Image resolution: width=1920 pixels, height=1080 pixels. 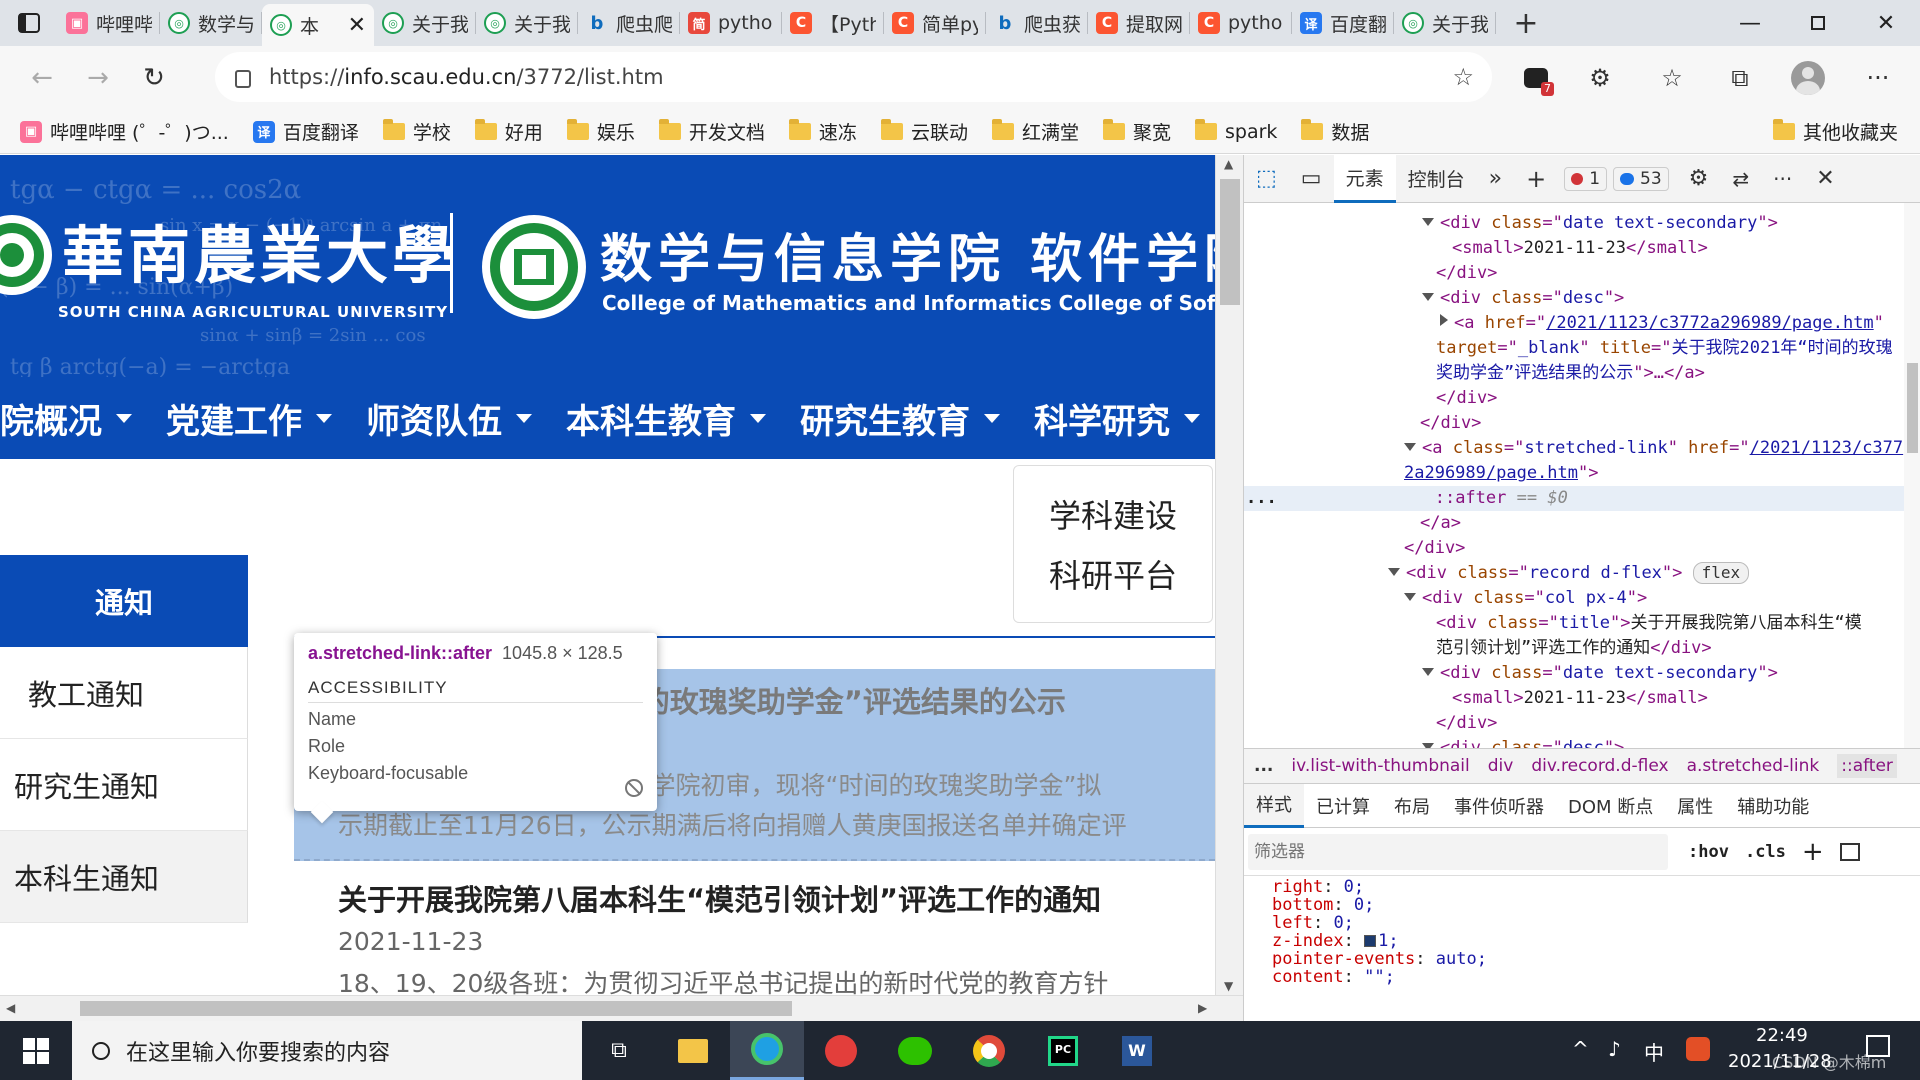 What do you see at coordinates (1710, 323) in the screenshot?
I see `dom-link: /2021/1123/c3772a296989/page.htm` at bounding box center [1710, 323].